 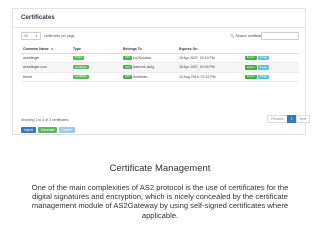 I want to click on search-input, so click(x=280, y=36).